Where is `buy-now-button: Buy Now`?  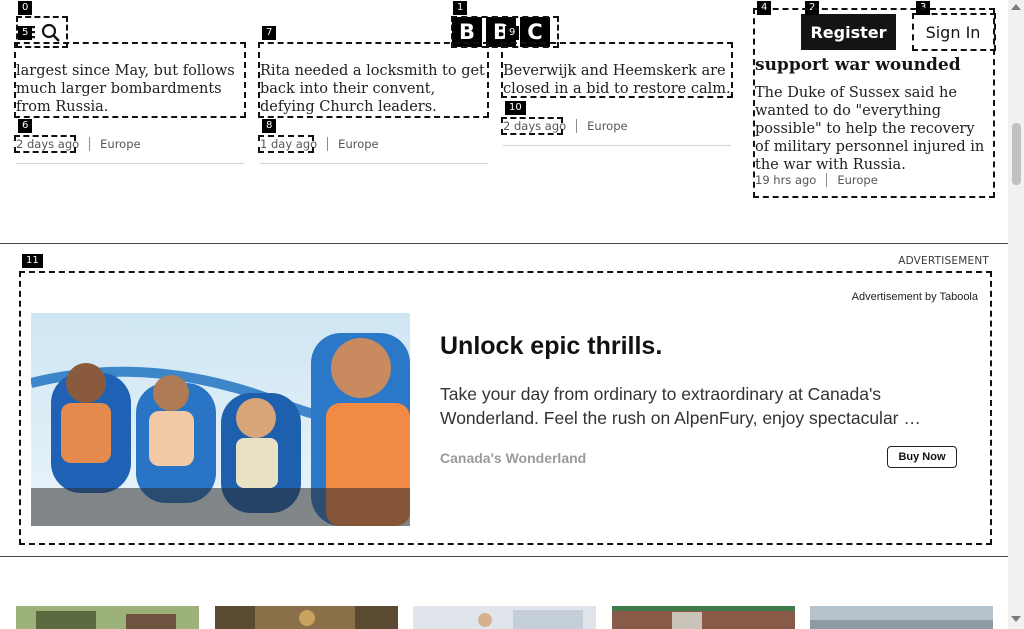
buy-now-button: Buy Now is located at coordinates (922, 457).